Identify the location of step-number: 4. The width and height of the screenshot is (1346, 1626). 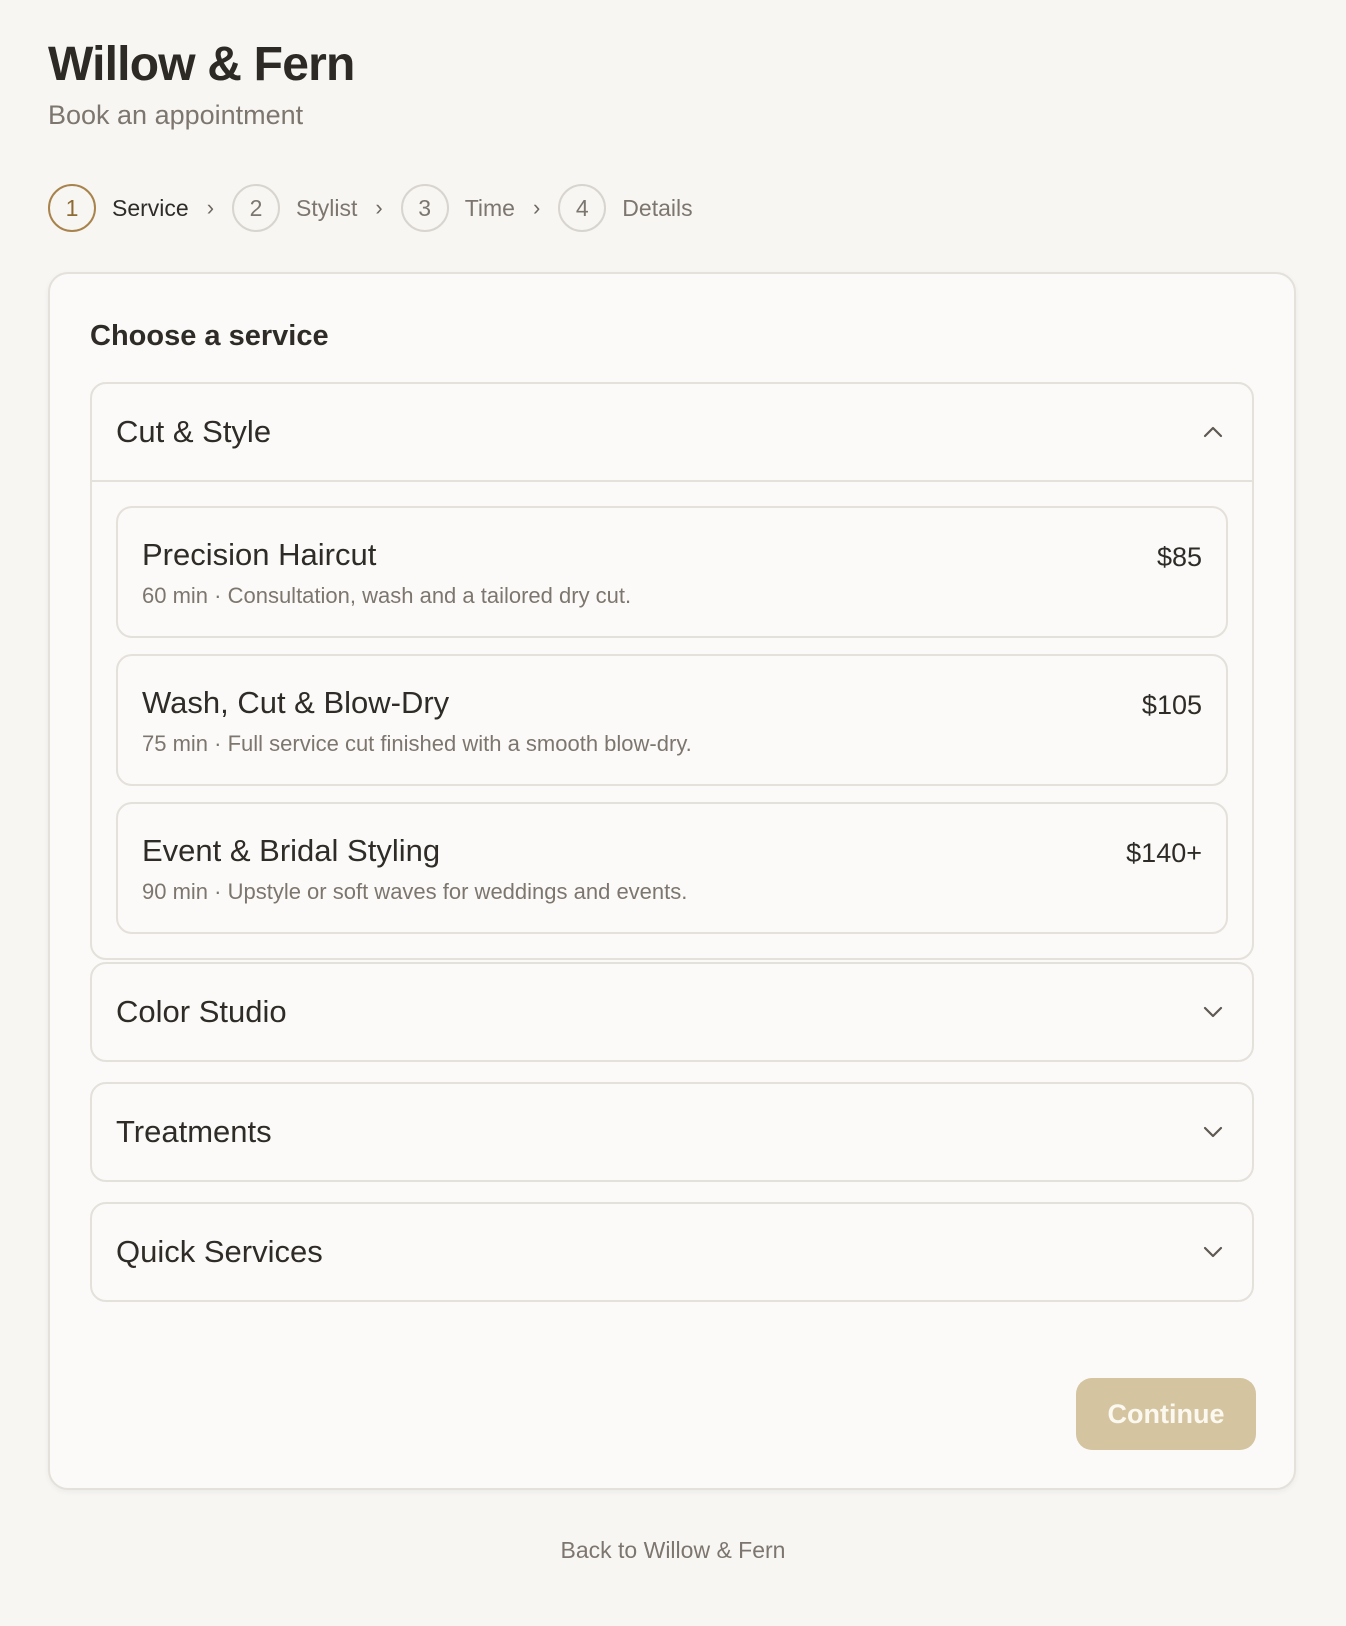
(582, 208).